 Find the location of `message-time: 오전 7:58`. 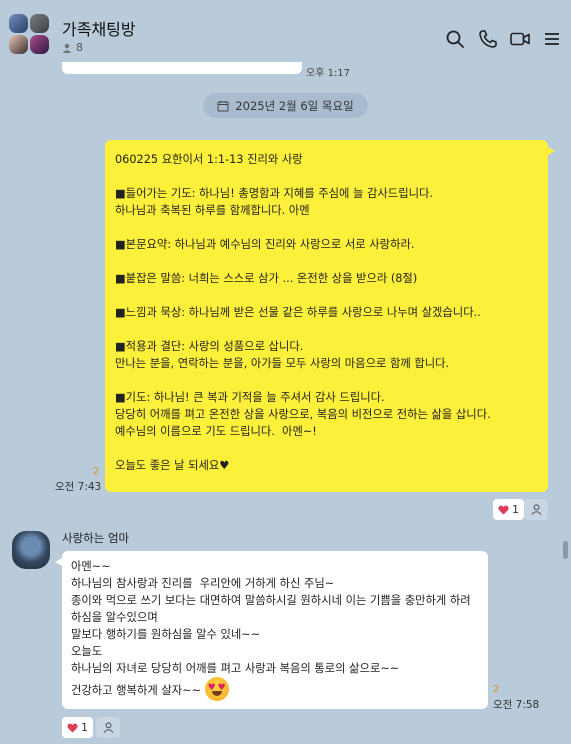

message-time: 오전 7:58 is located at coordinates (516, 705).